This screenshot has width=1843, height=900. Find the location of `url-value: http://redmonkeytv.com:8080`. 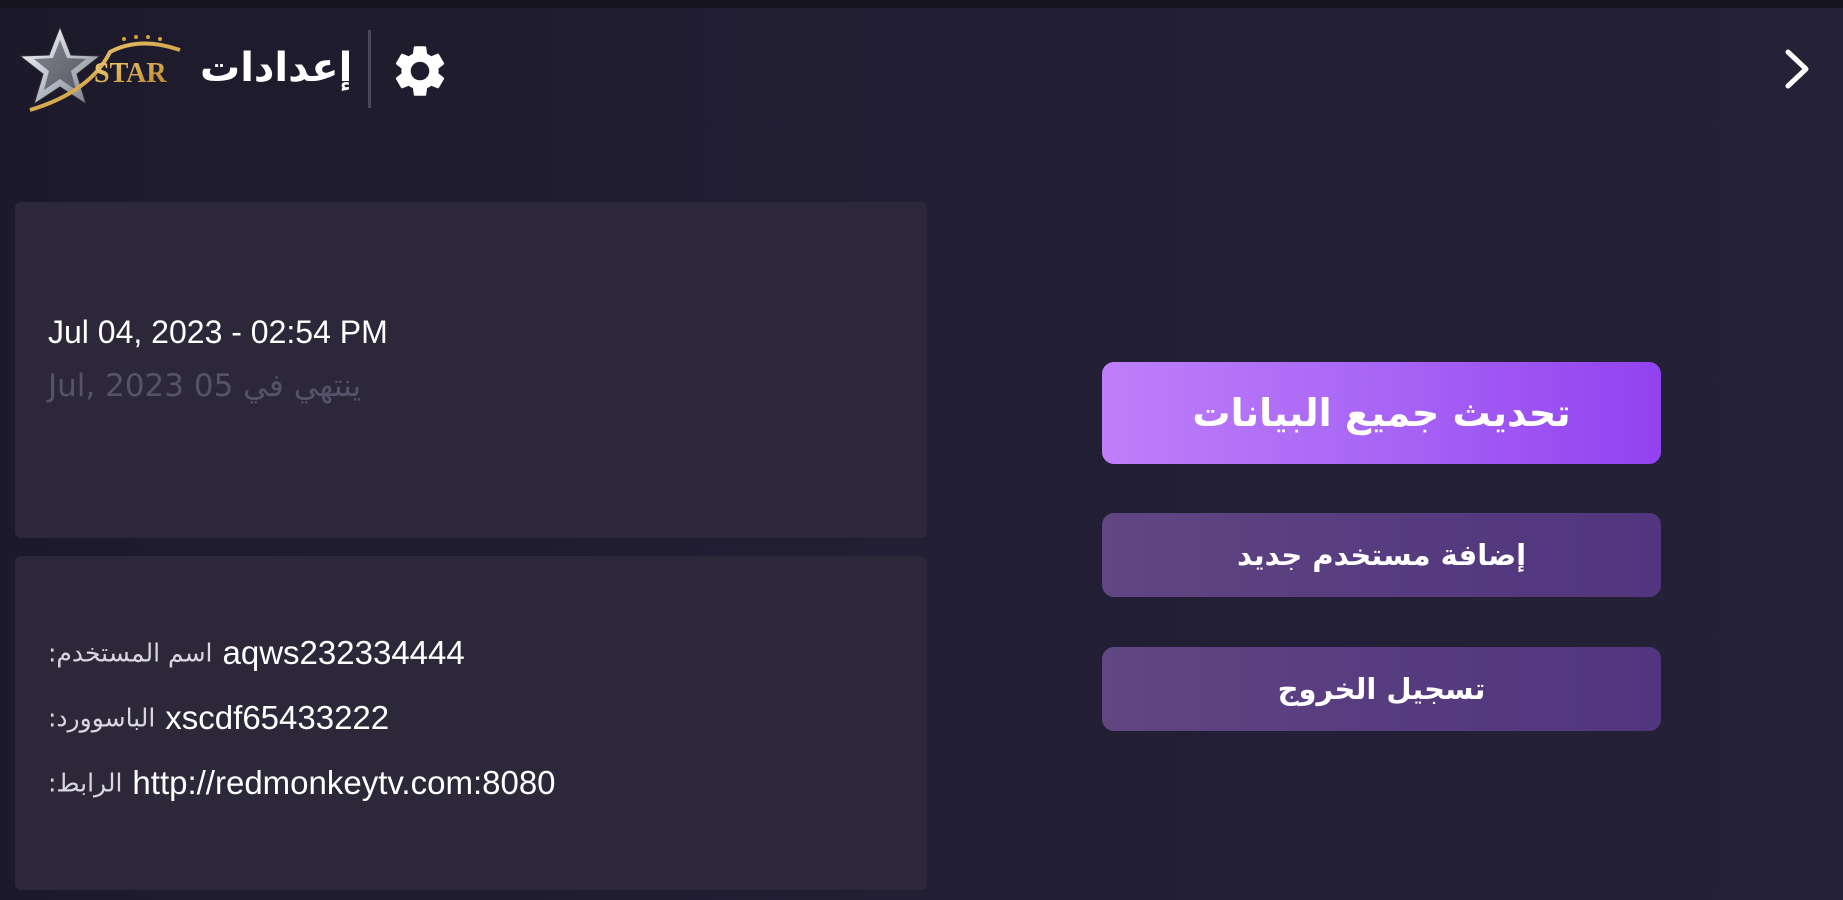

url-value: http://redmonkeytv.com:8080 is located at coordinates (344, 782).